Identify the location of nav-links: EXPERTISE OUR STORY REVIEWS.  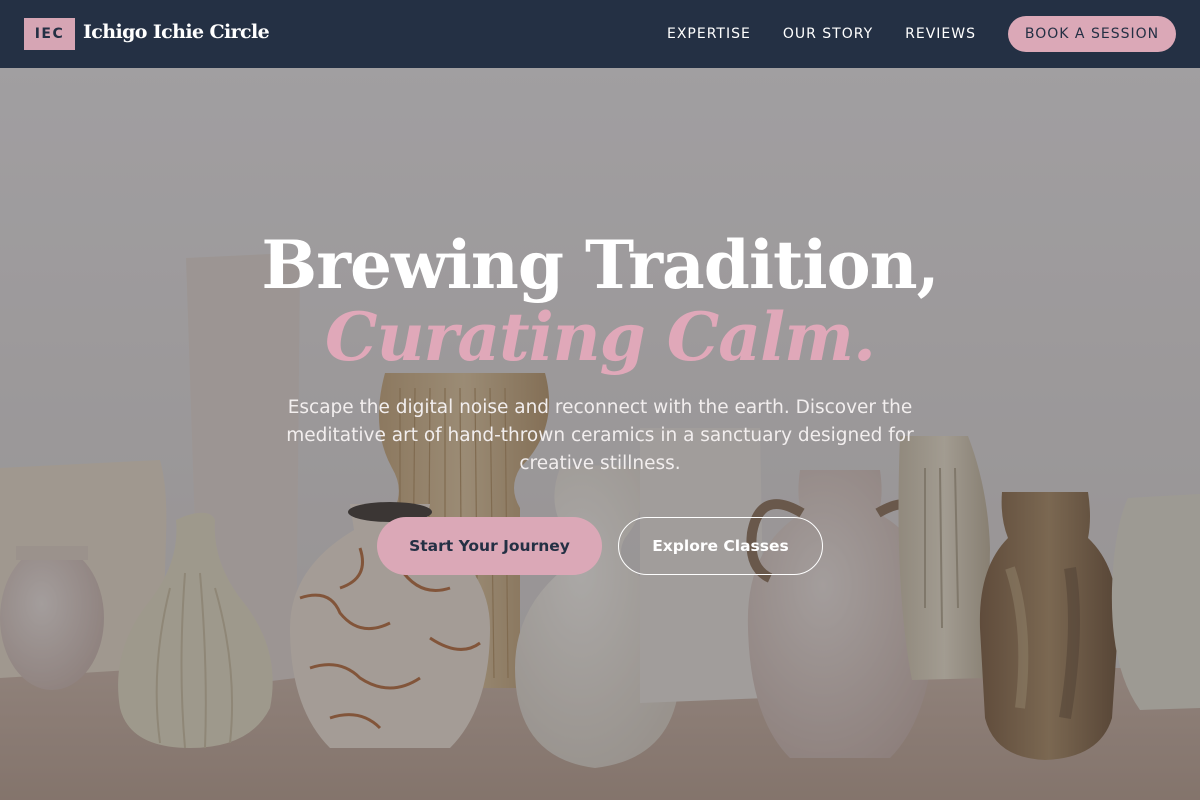
(821, 34).